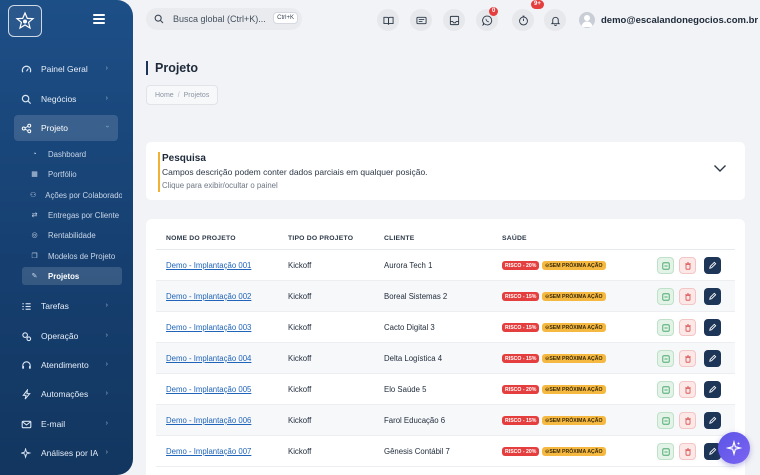  I want to click on project-name-link: Demo - Implantação 003, so click(208, 327).